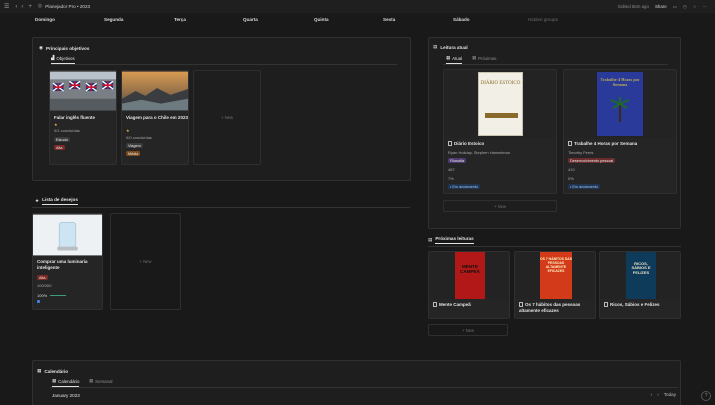 This screenshot has width=715, height=405. Describe the element at coordinates (484, 58) in the screenshot. I see `tab-proximas: ▦ Próximas` at that location.